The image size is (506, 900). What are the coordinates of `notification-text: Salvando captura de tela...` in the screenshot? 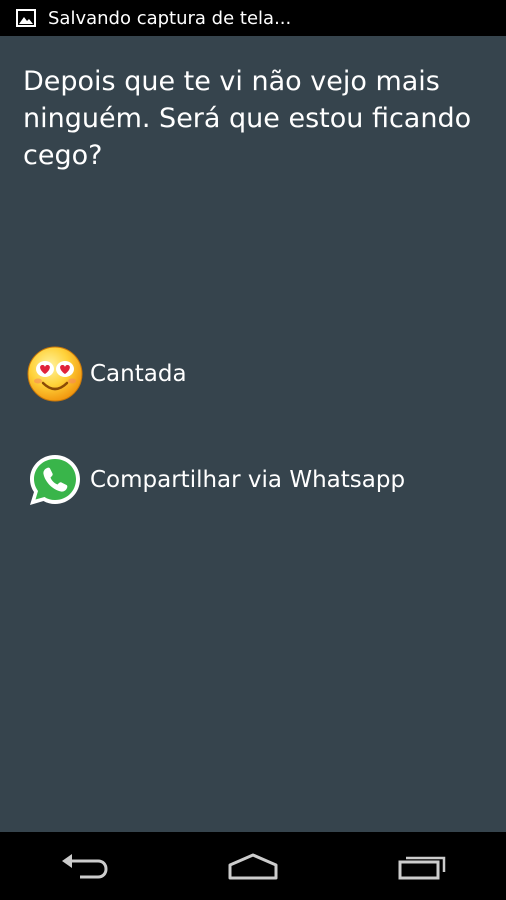 It's located at (170, 18).